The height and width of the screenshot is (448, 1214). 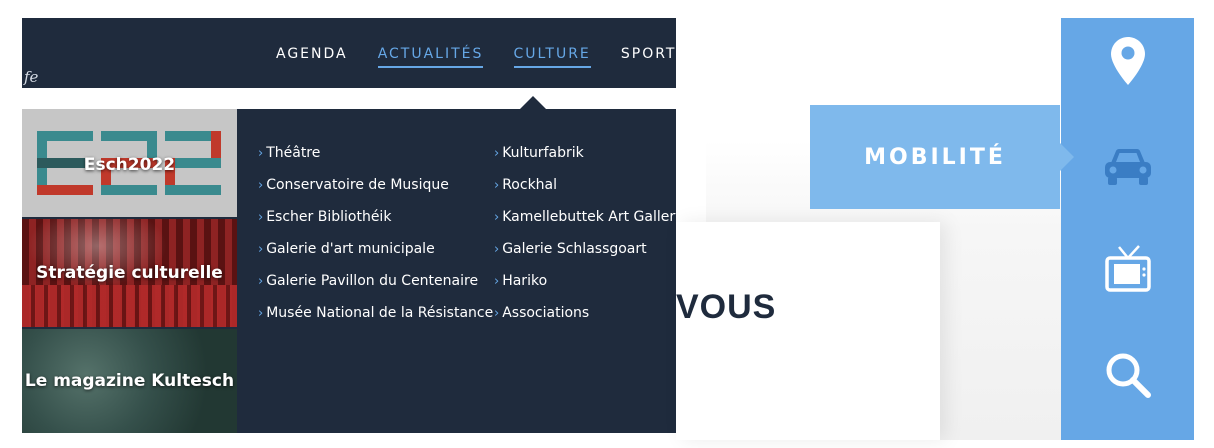 What do you see at coordinates (312, 56) in the screenshot?
I see `nav-item-agenda: AGENDA` at bounding box center [312, 56].